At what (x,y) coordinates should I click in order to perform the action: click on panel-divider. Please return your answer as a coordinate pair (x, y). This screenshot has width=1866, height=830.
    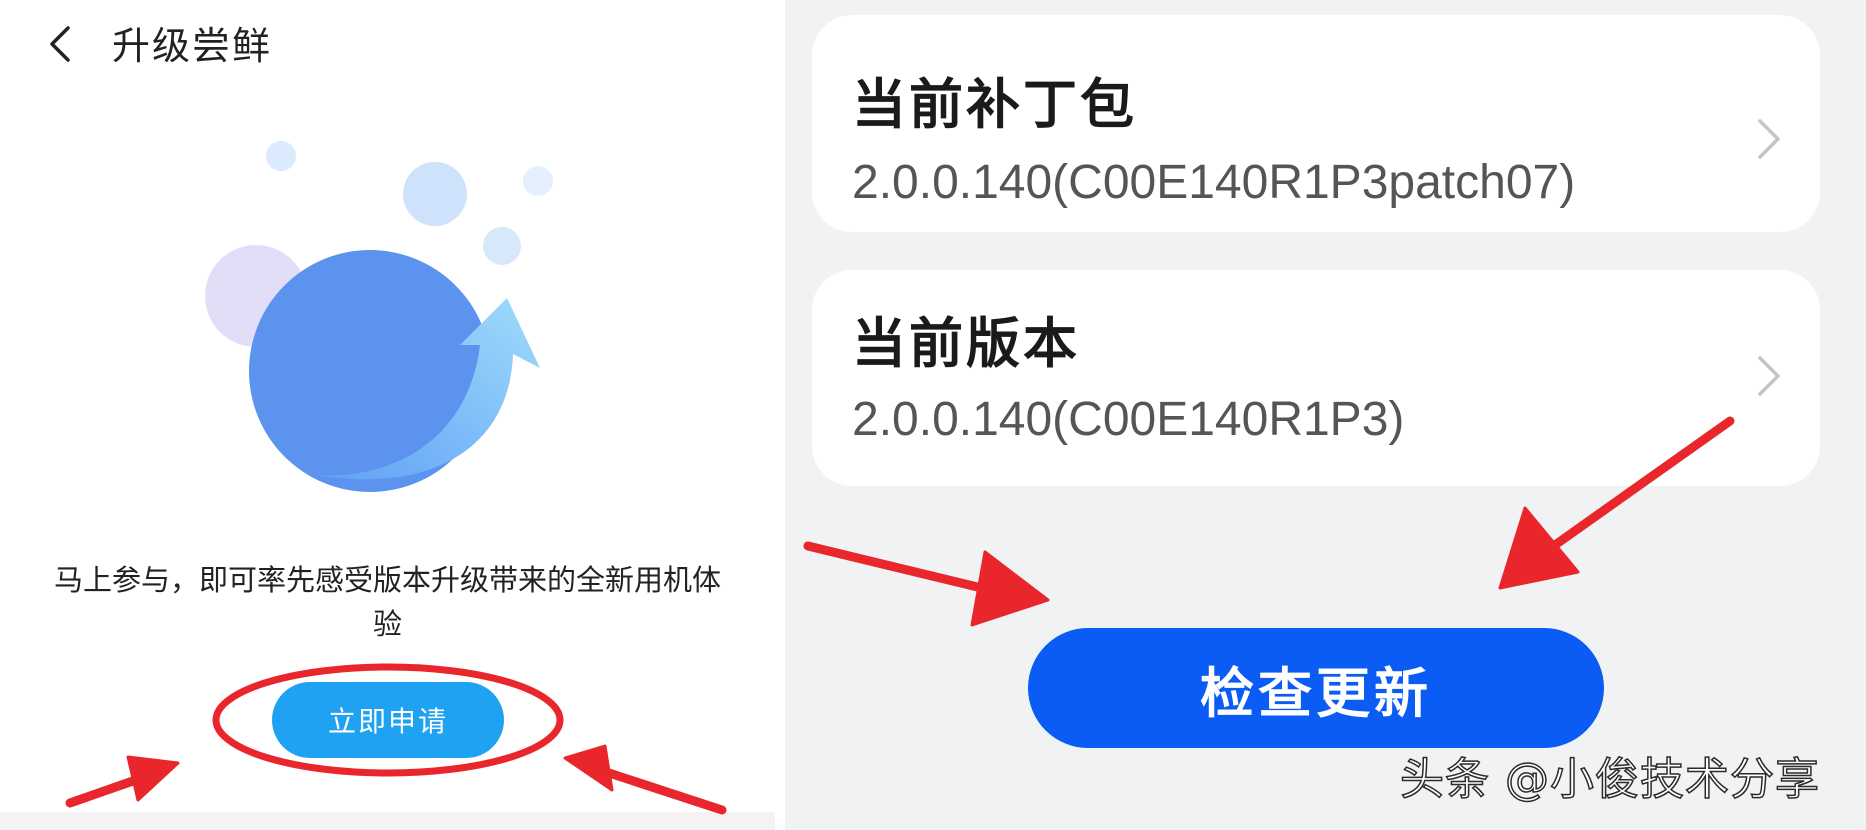
    Looking at the image, I should click on (780, 415).